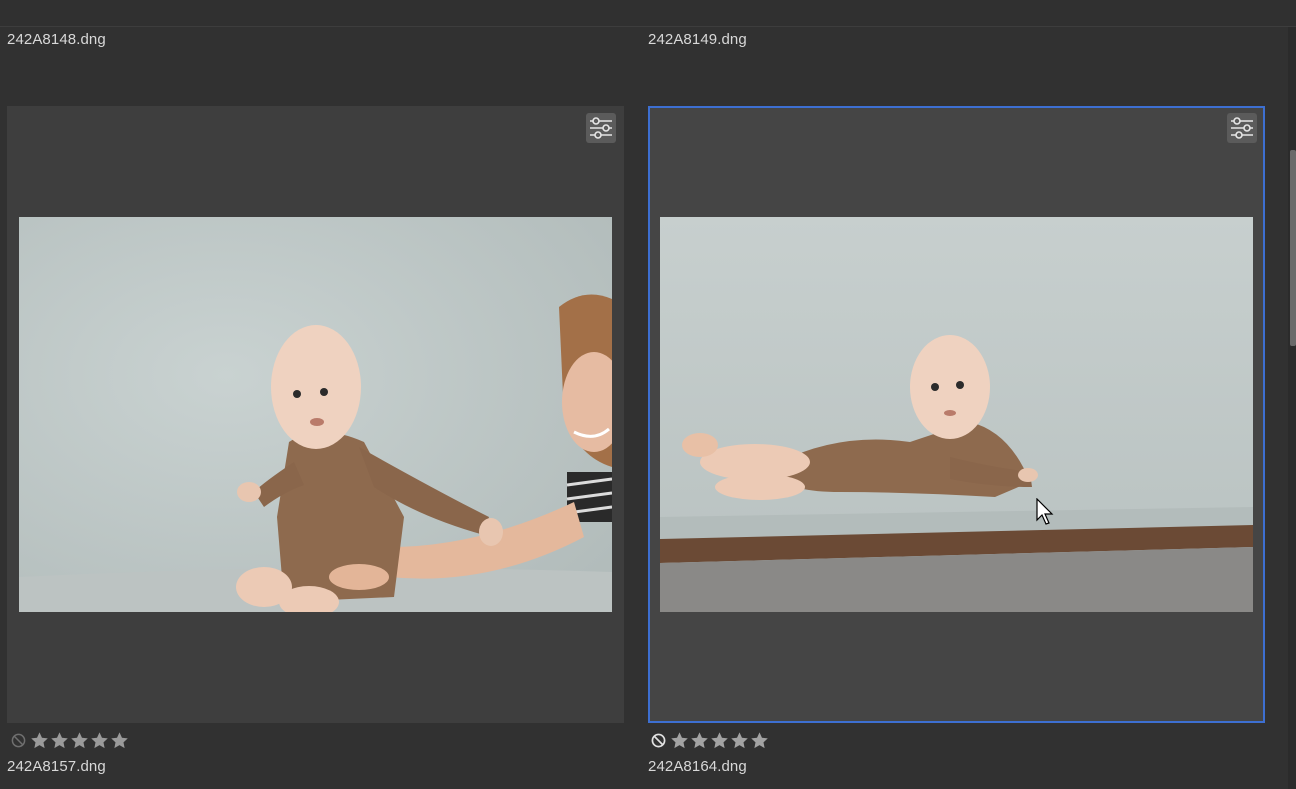  I want to click on thumbnail-filename: 242A8157.dng, so click(56, 766).